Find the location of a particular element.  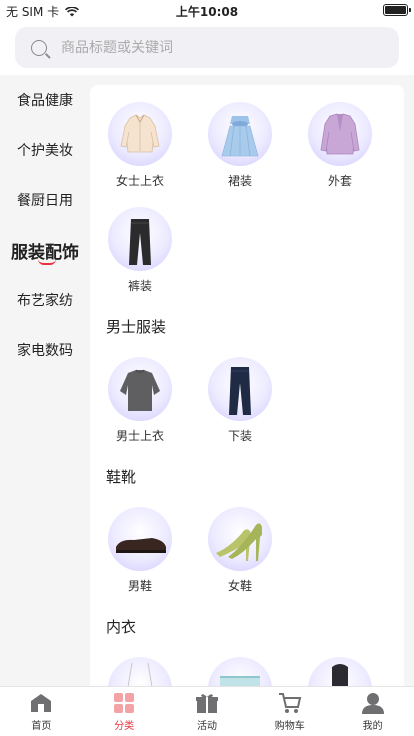

sidebar-item-apparel: 服装配饰 is located at coordinates (45, 250).